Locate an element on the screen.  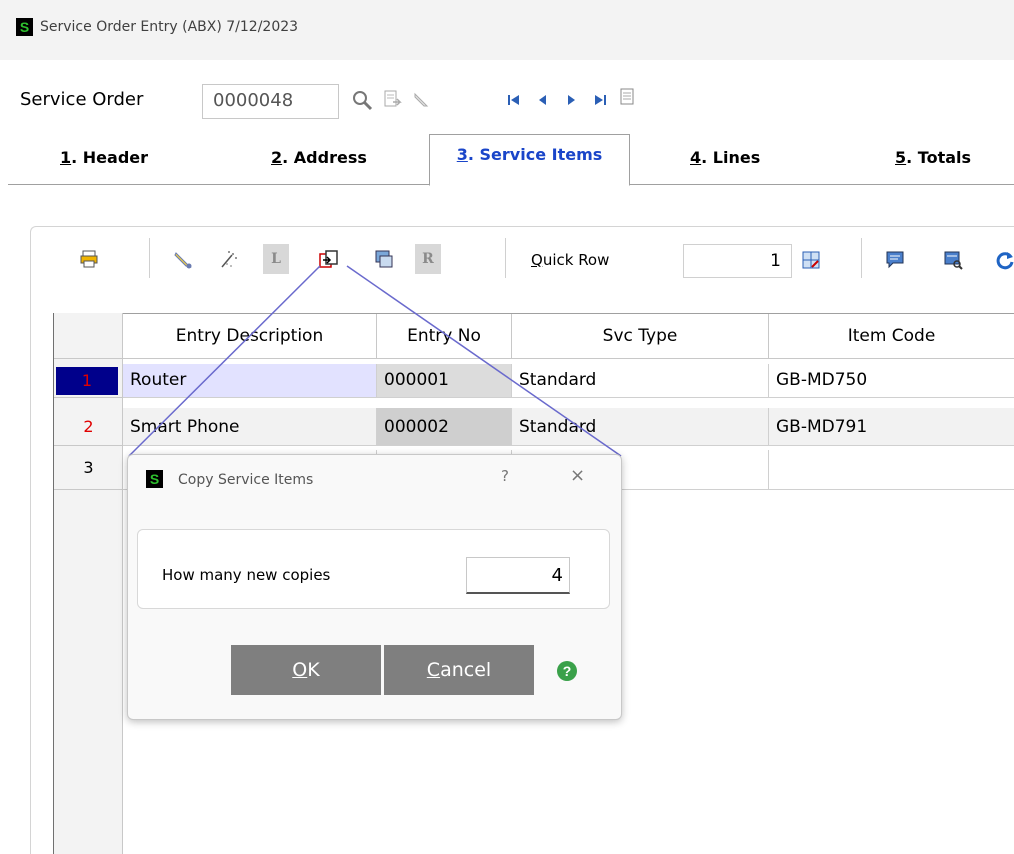
window-stack-icon is located at coordinates (384, 259).